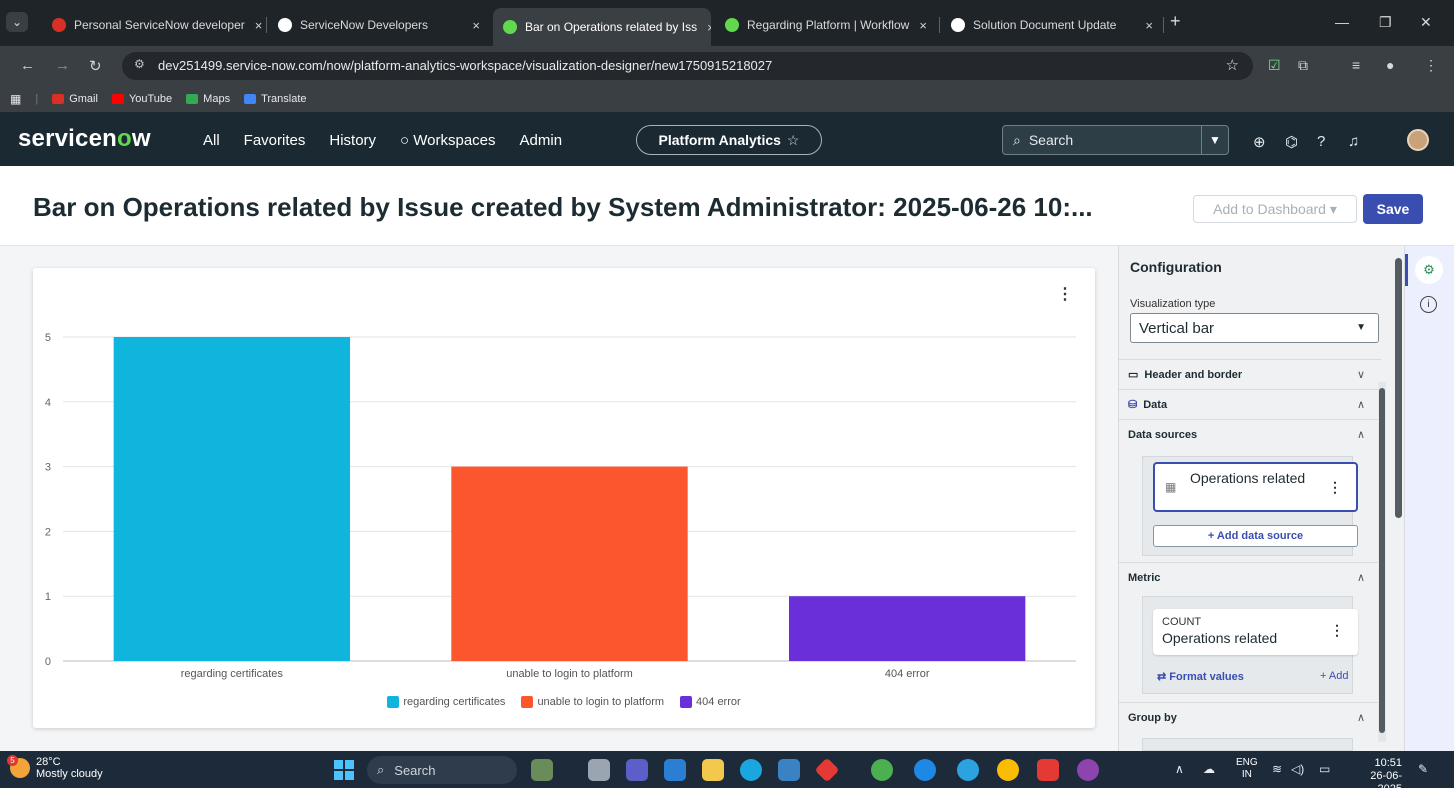 The image size is (1454, 788). What do you see at coordinates (729, 140) in the screenshot?
I see `workspace-pill: Platform Analytics ☆` at bounding box center [729, 140].